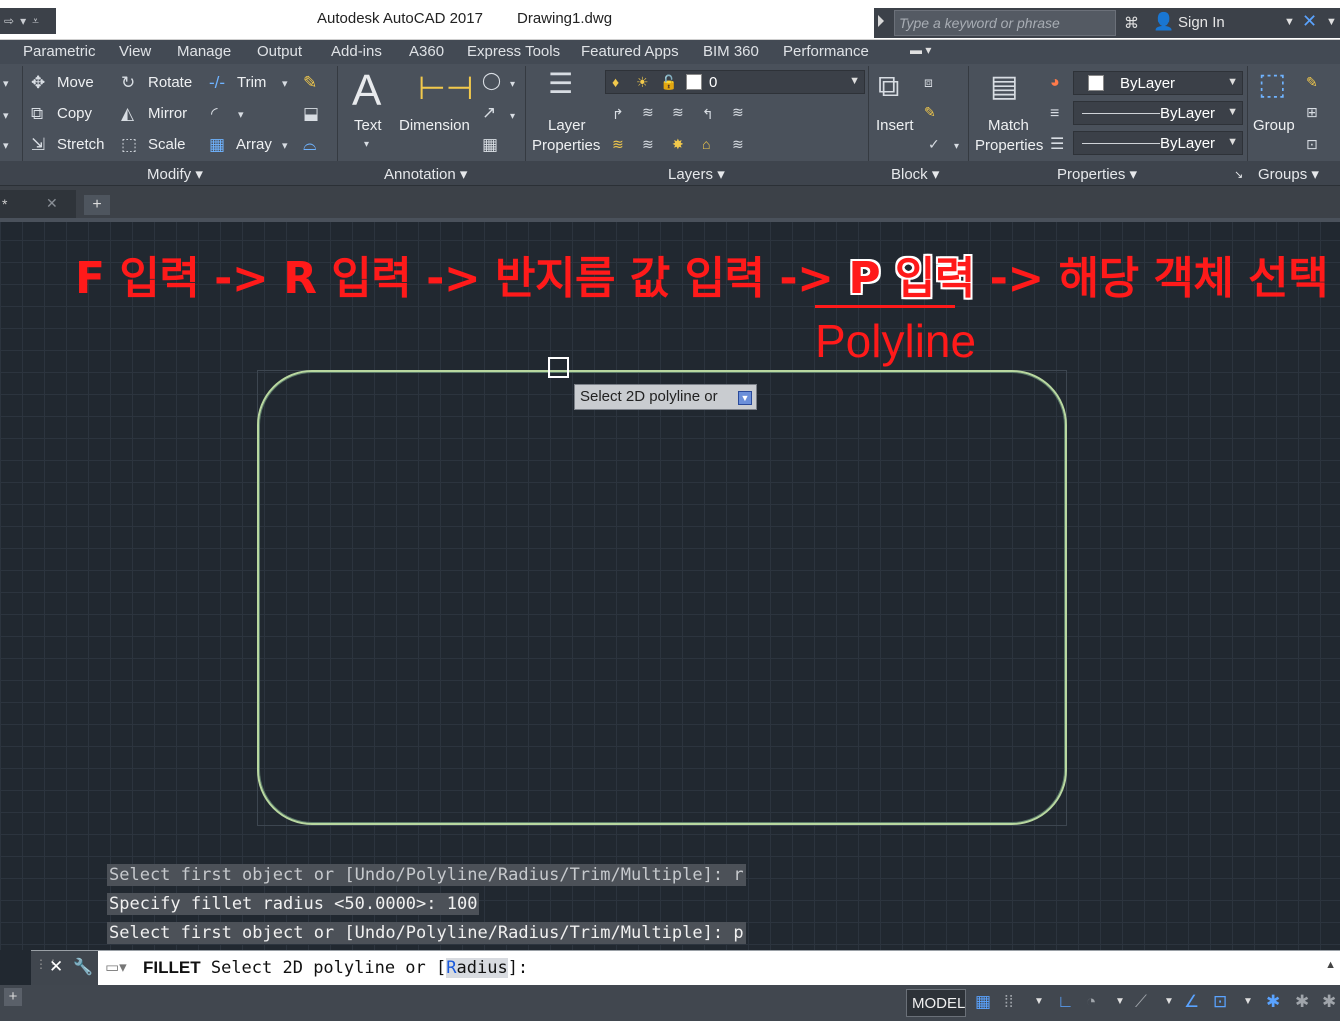 Image resolution: width=1340 pixels, height=1021 pixels. I want to click on sign-in-link: Sign In, so click(1201, 22).